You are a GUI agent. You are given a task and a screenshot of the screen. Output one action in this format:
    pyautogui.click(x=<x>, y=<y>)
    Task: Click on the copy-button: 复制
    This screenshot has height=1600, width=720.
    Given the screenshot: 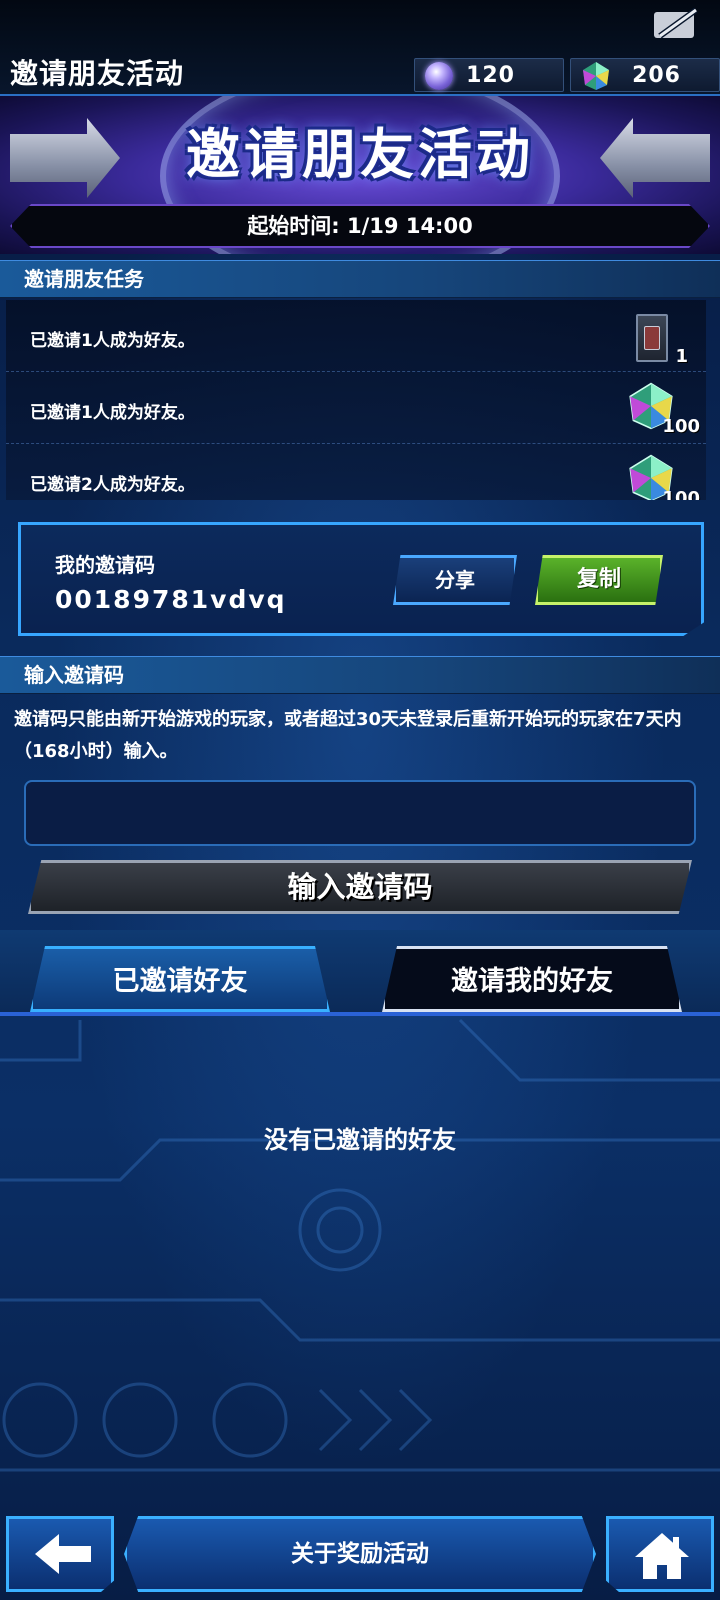 What is the action you would take?
    pyautogui.click(x=599, y=580)
    